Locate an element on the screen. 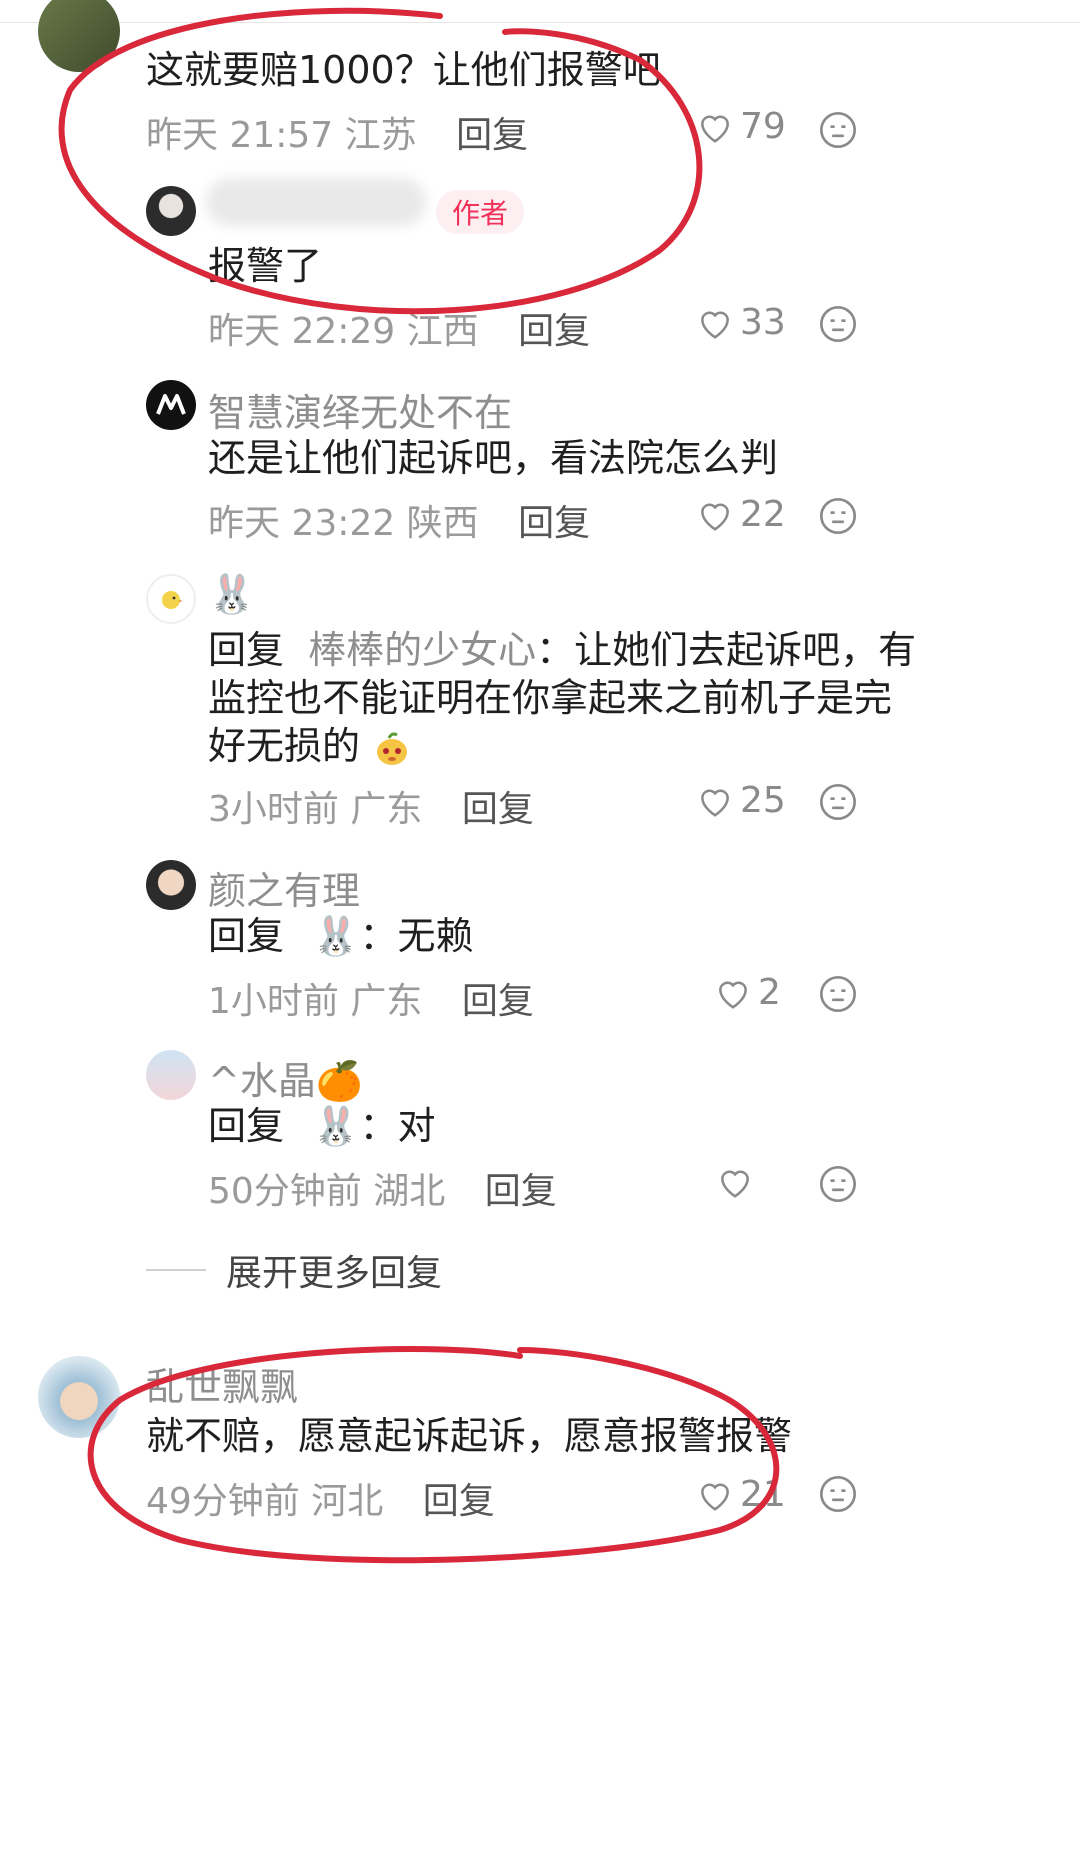 The height and width of the screenshot is (1864, 1080). like-button: 25 is located at coordinates (741, 800).